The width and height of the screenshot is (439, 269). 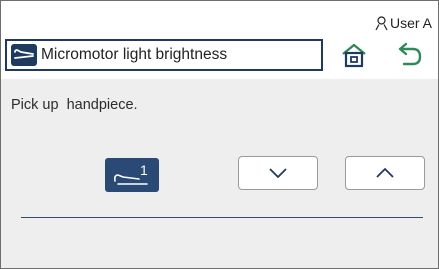 I want to click on handpiece-number: 1, so click(x=144, y=170).